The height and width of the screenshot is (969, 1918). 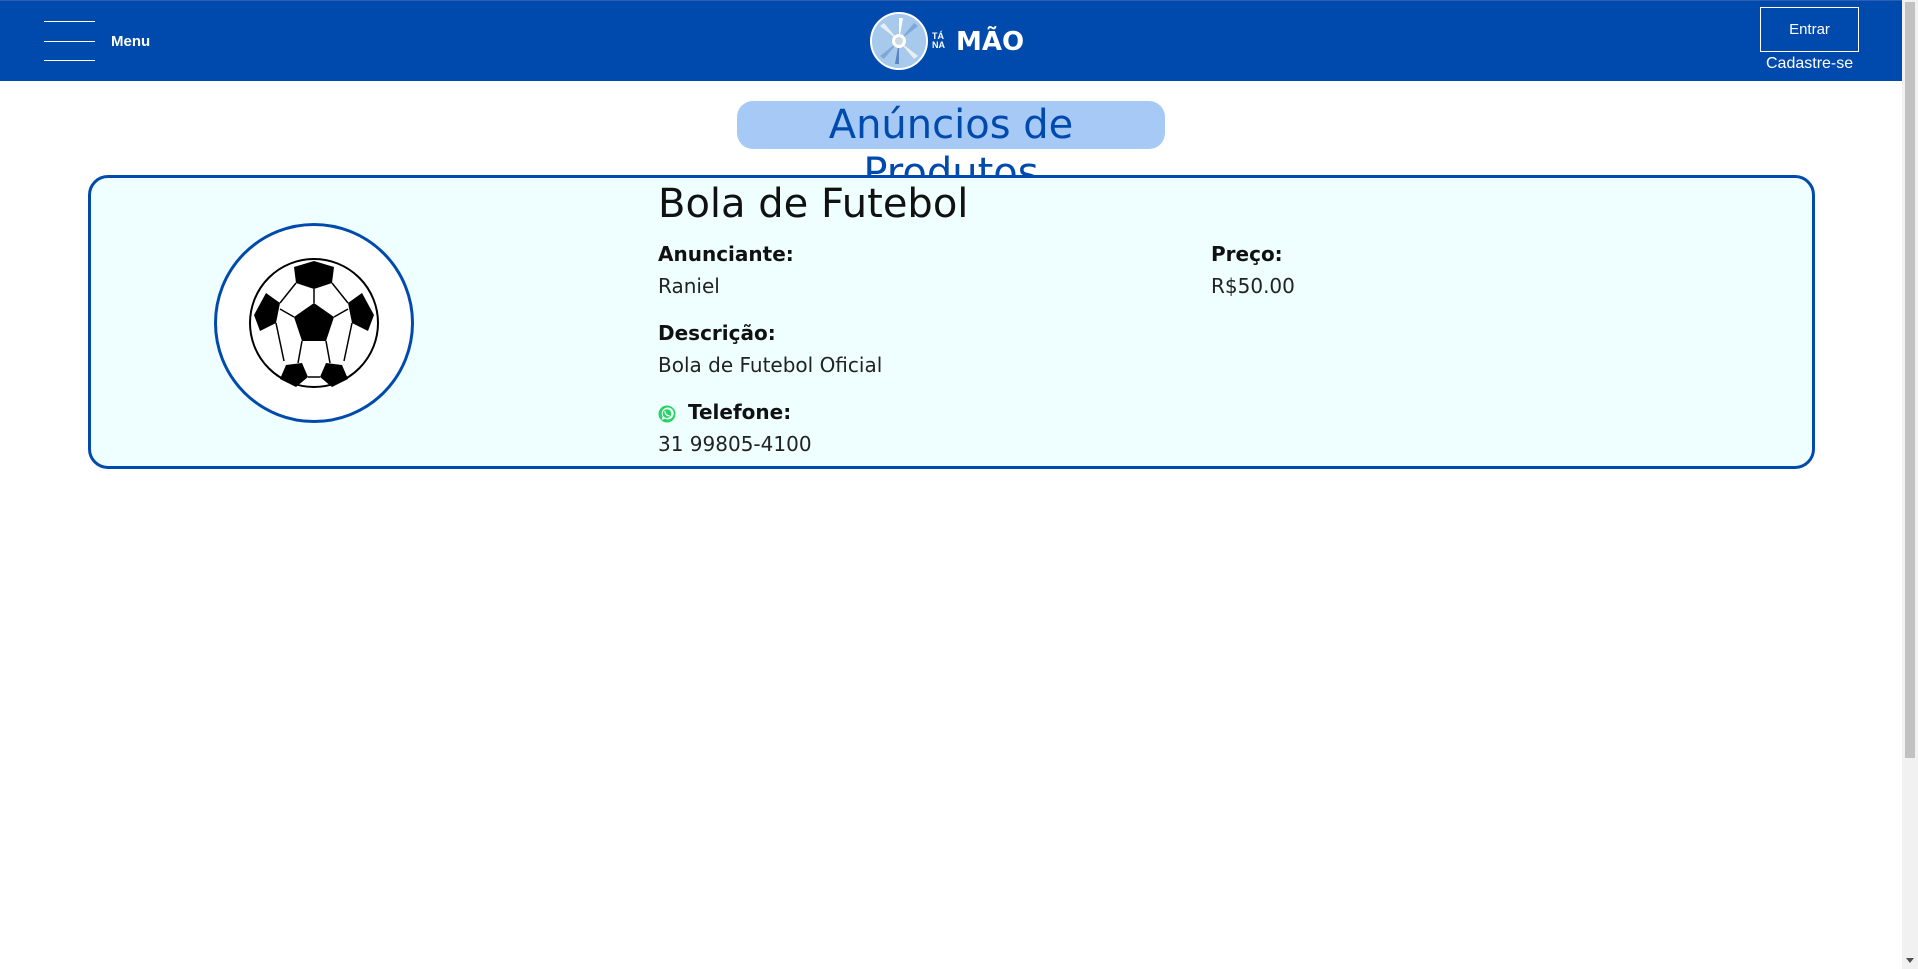 What do you see at coordinates (70, 41) in the screenshot?
I see `hamburger-icon` at bounding box center [70, 41].